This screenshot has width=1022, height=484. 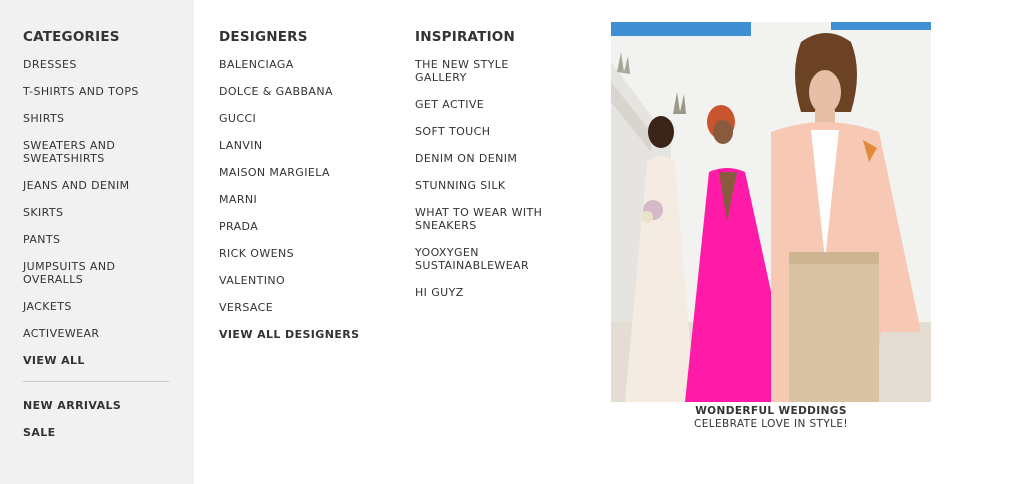 I want to click on new-arrivals-link: NEW ARRIVALS, so click(x=108, y=405).